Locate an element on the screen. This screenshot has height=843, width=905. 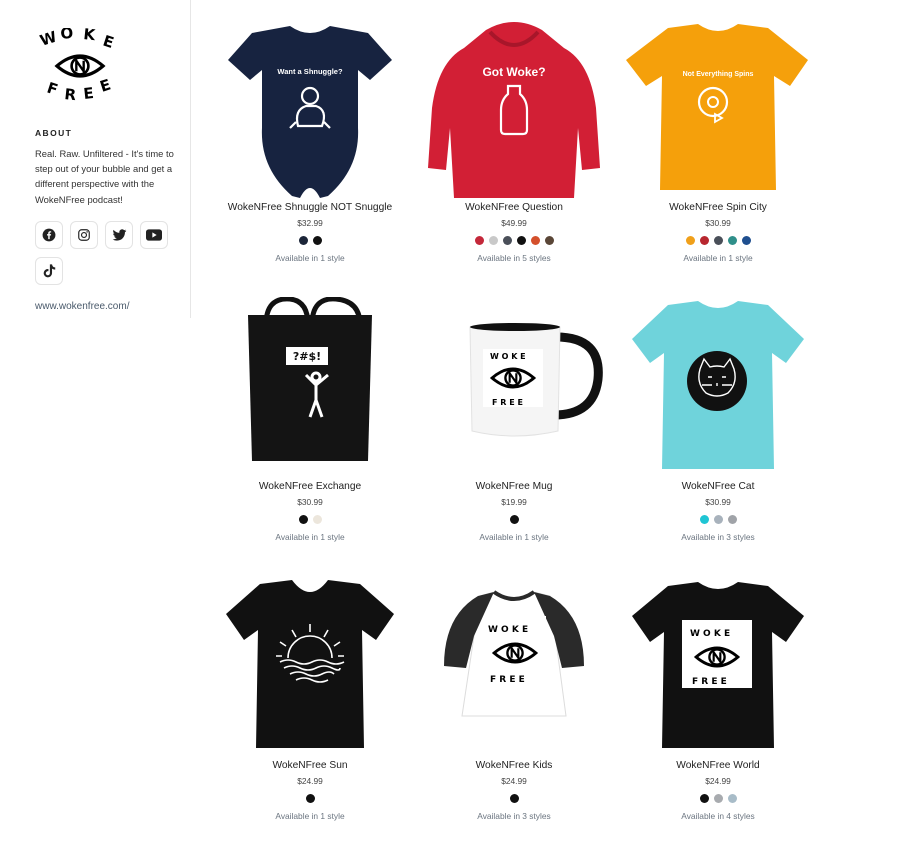
svg-text: O is located at coordinates (67, 35).